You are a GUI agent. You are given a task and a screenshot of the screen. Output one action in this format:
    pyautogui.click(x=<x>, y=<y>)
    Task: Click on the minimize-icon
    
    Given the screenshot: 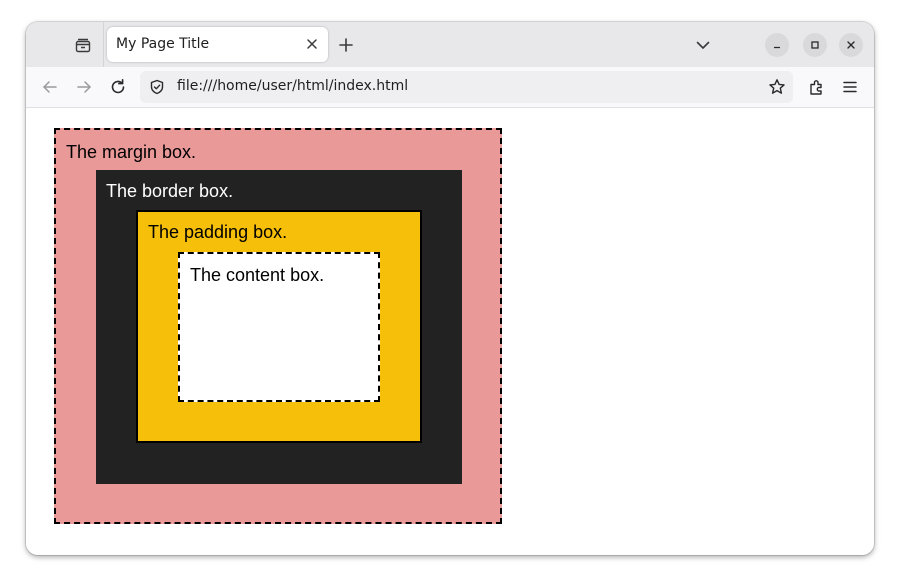 What is the action you would take?
    pyautogui.click(x=777, y=45)
    